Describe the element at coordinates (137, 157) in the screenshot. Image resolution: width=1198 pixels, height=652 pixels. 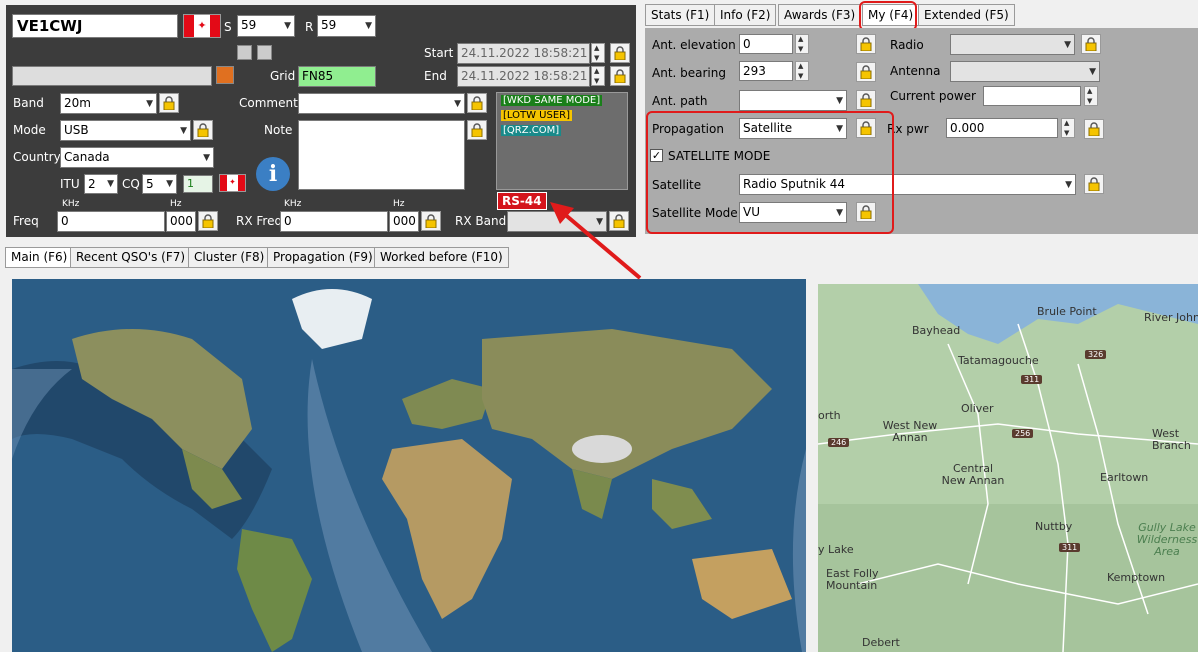
I see `country-select: Canada ▼` at that location.